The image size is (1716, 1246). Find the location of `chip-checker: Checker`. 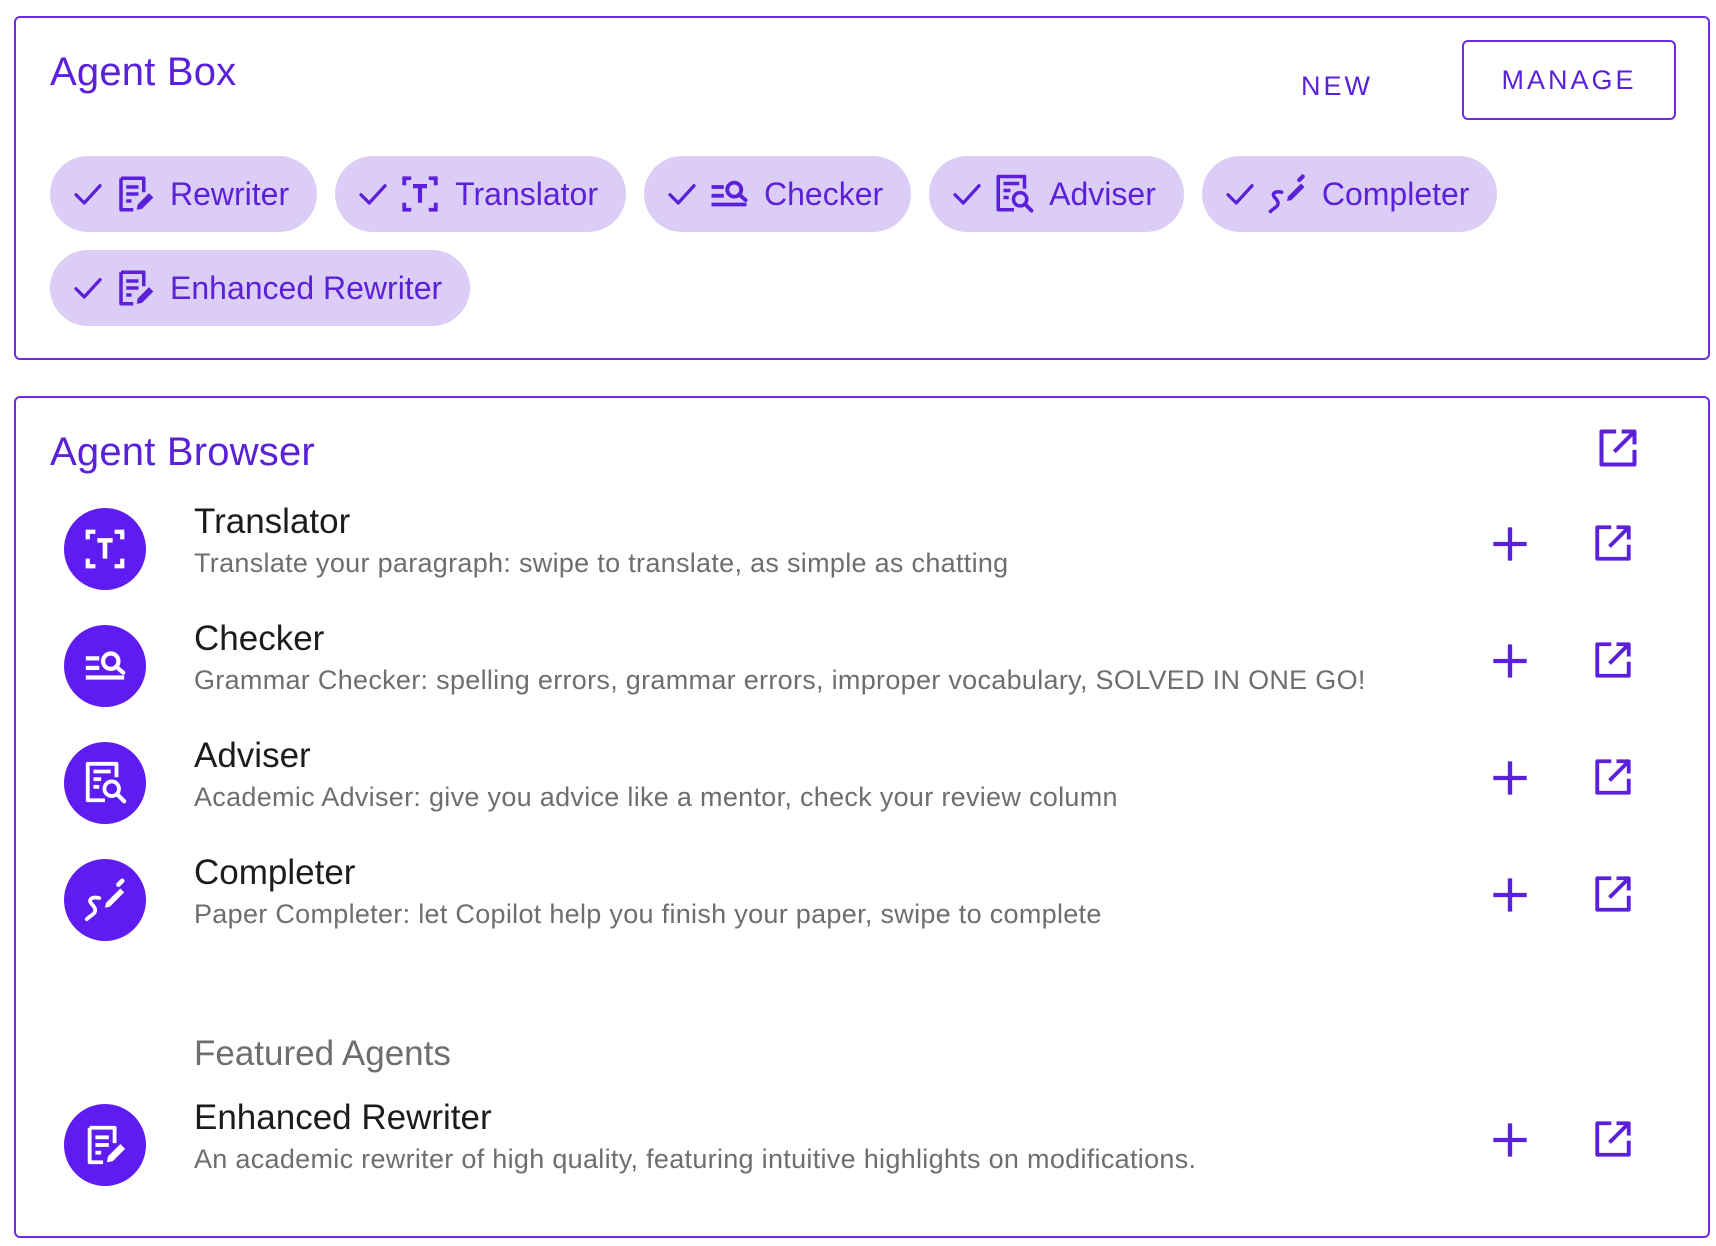

chip-checker: Checker is located at coordinates (777, 194).